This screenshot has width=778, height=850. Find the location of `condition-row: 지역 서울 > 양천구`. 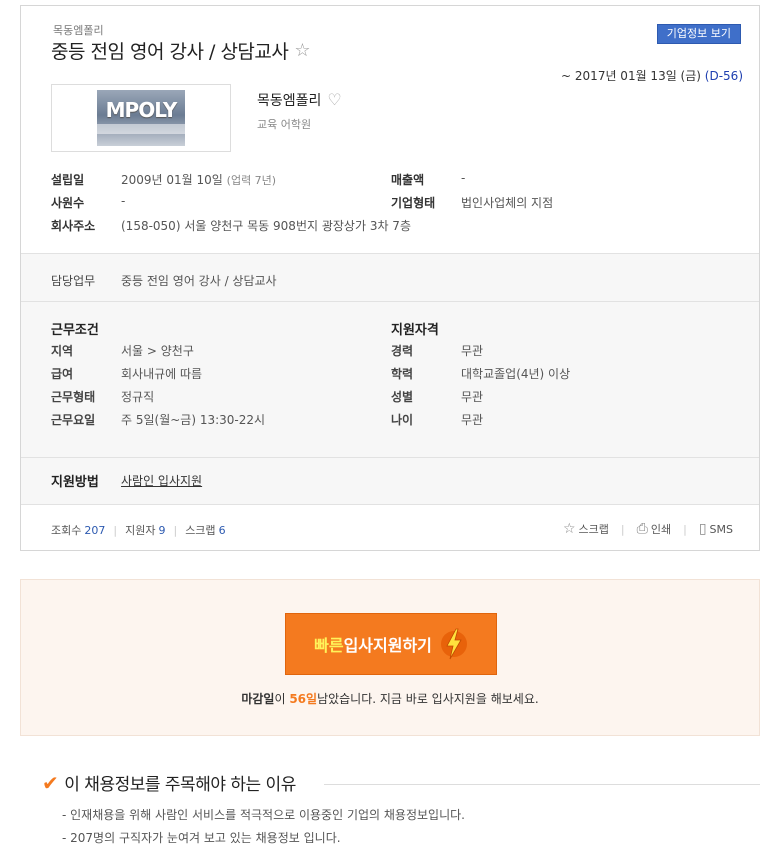

condition-row: 지역 서울 > 양천구 is located at coordinates (122, 350).